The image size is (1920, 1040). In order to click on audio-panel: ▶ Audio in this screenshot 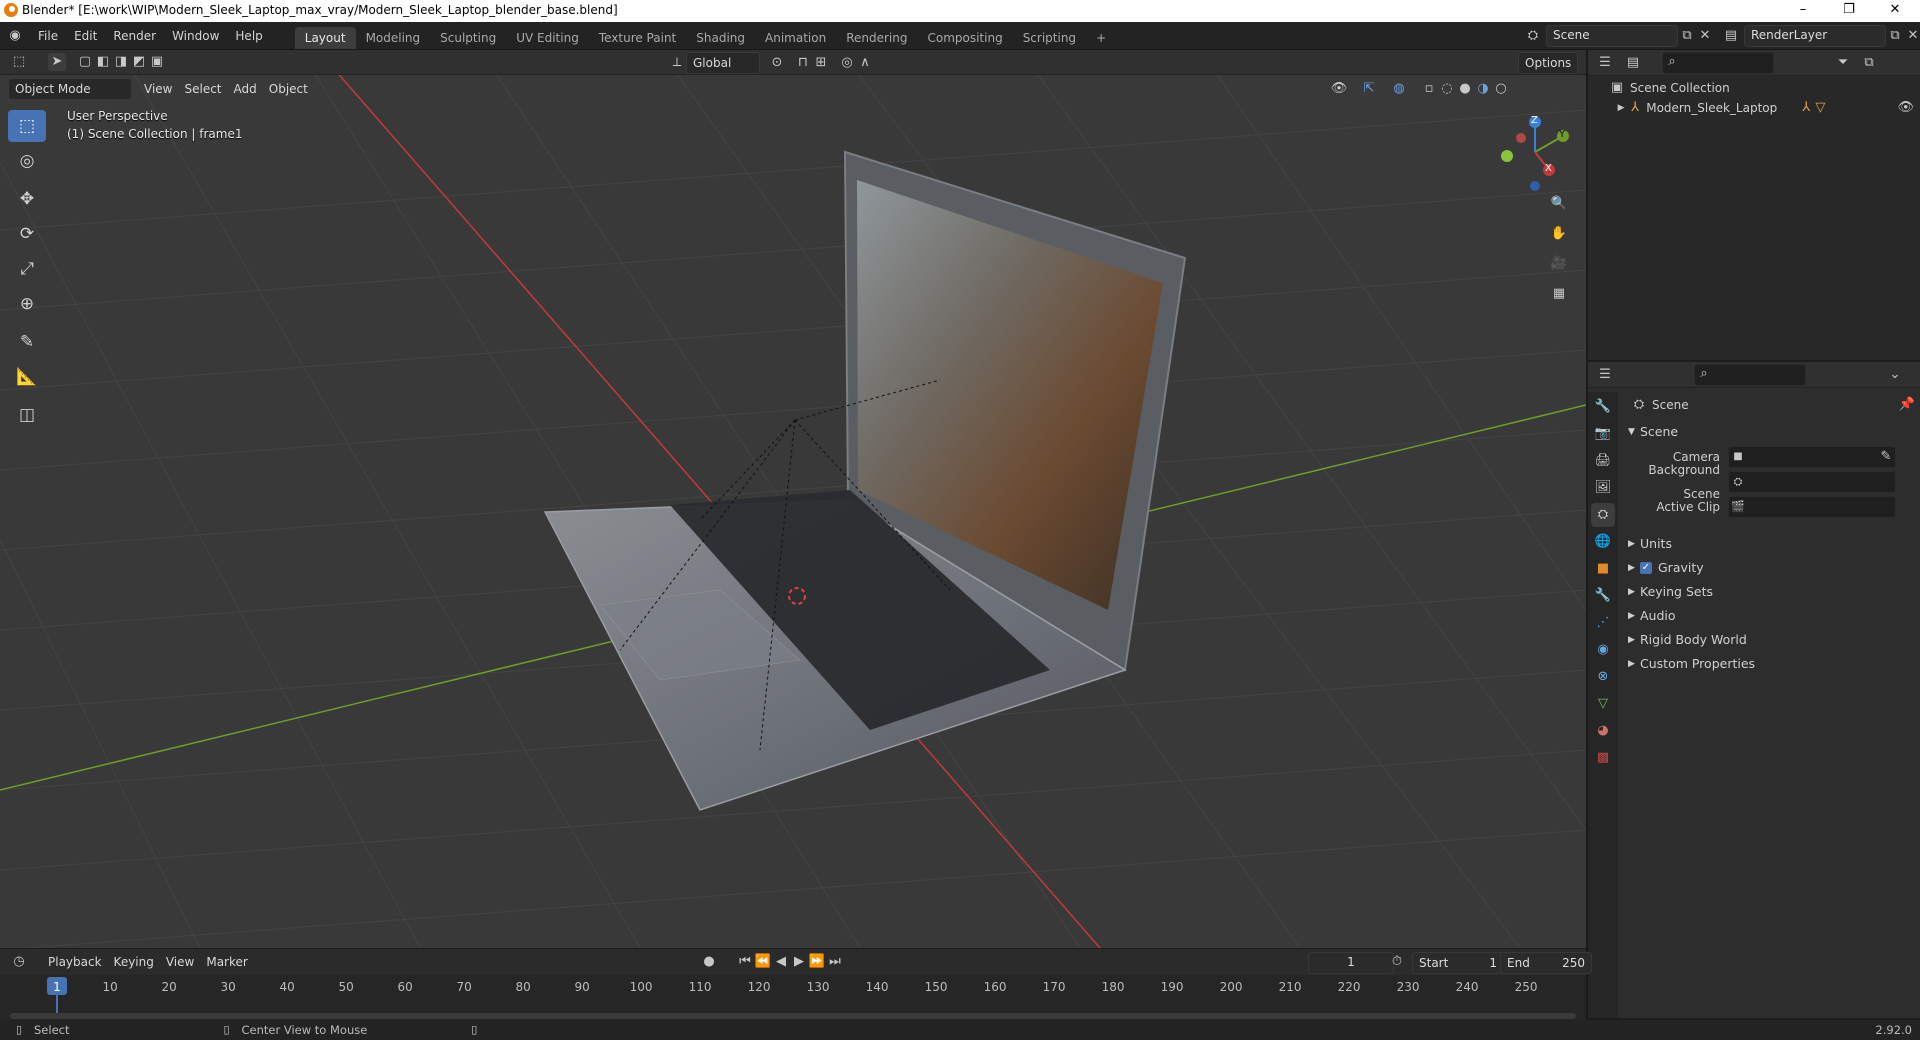, I will do `click(1773, 616)`.